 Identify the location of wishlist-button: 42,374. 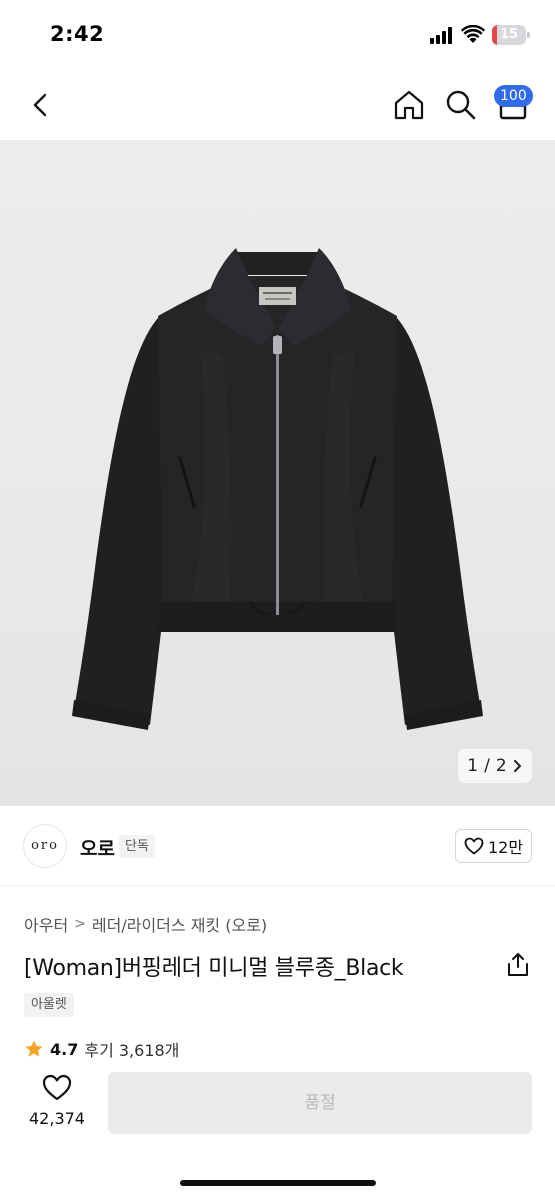
(57, 1104).